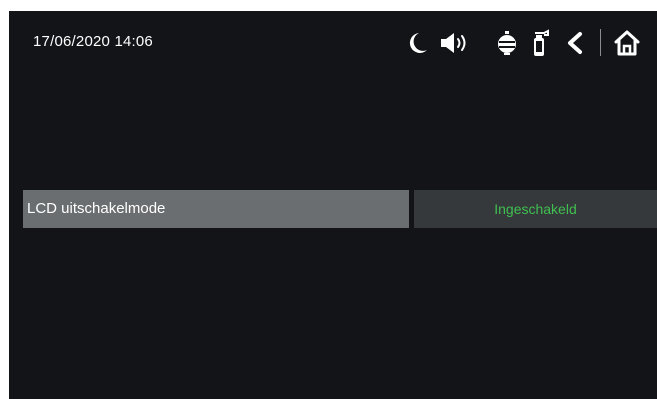 The height and width of the screenshot is (399, 657). Describe the element at coordinates (575, 43) in the screenshot. I see `back-icon` at that location.